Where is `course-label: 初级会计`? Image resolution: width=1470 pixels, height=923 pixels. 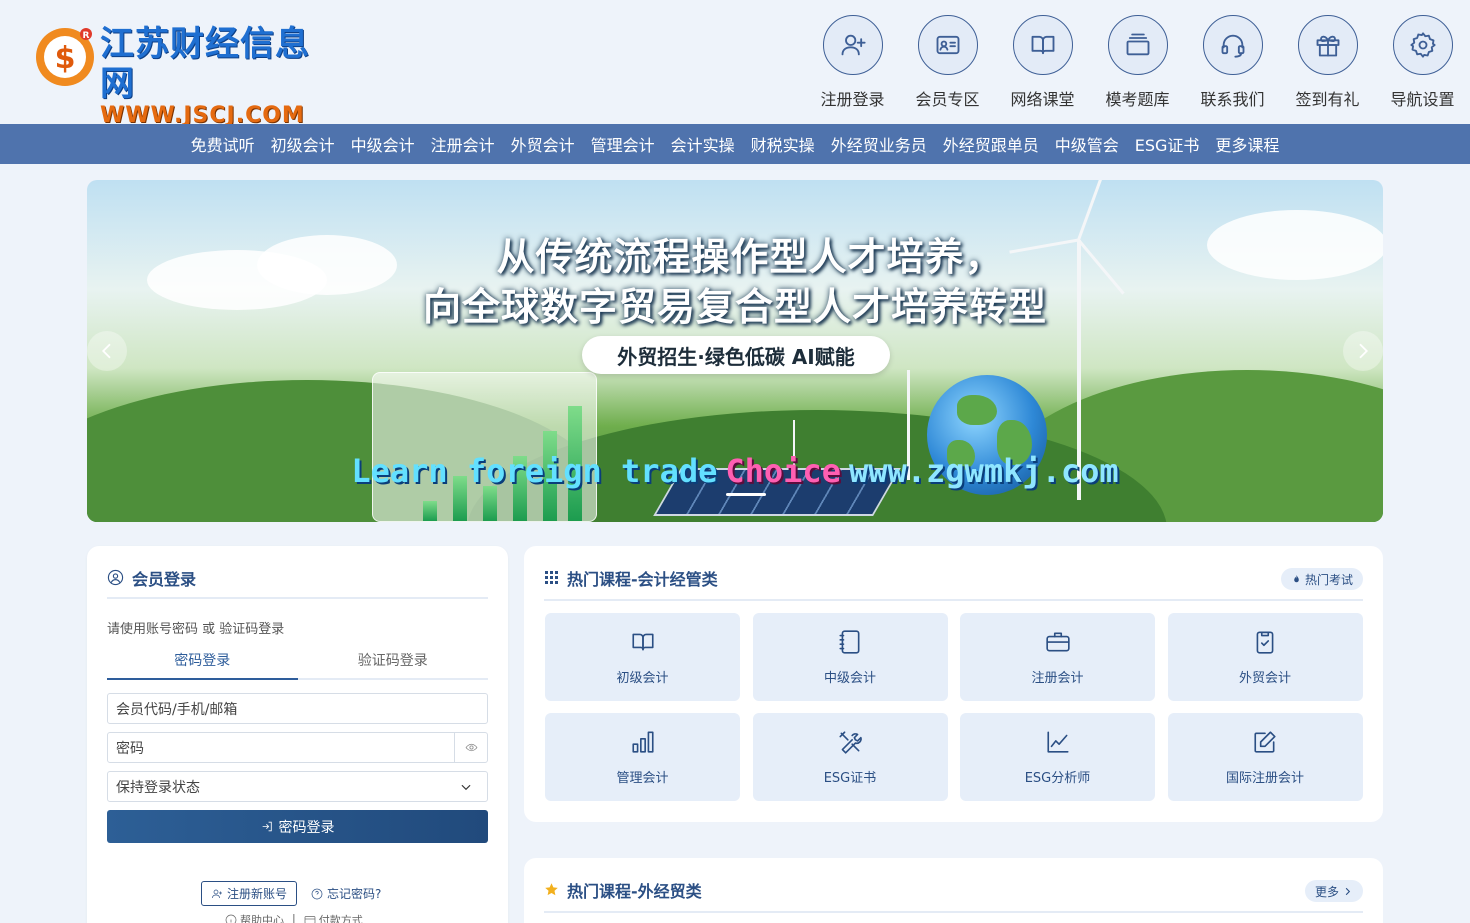 course-label: 初级会计 is located at coordinates (642, 678).